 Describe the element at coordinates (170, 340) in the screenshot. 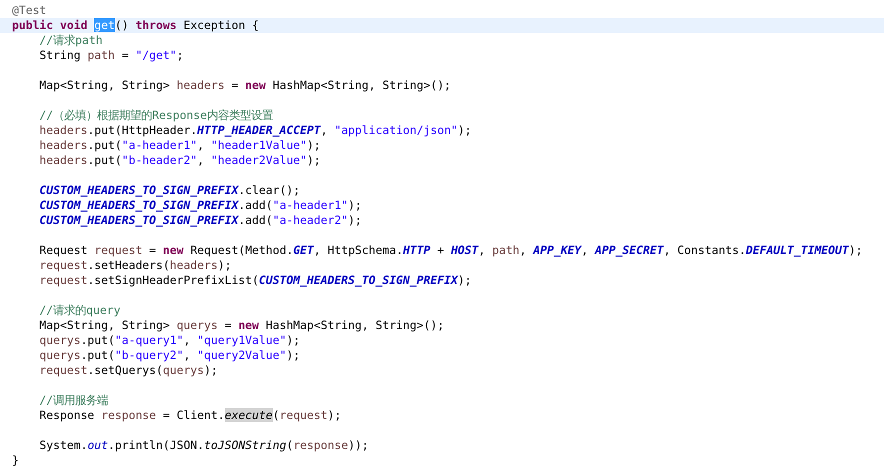

I see `code-line: querys.put("a-query1", "query1Value");` at that location.